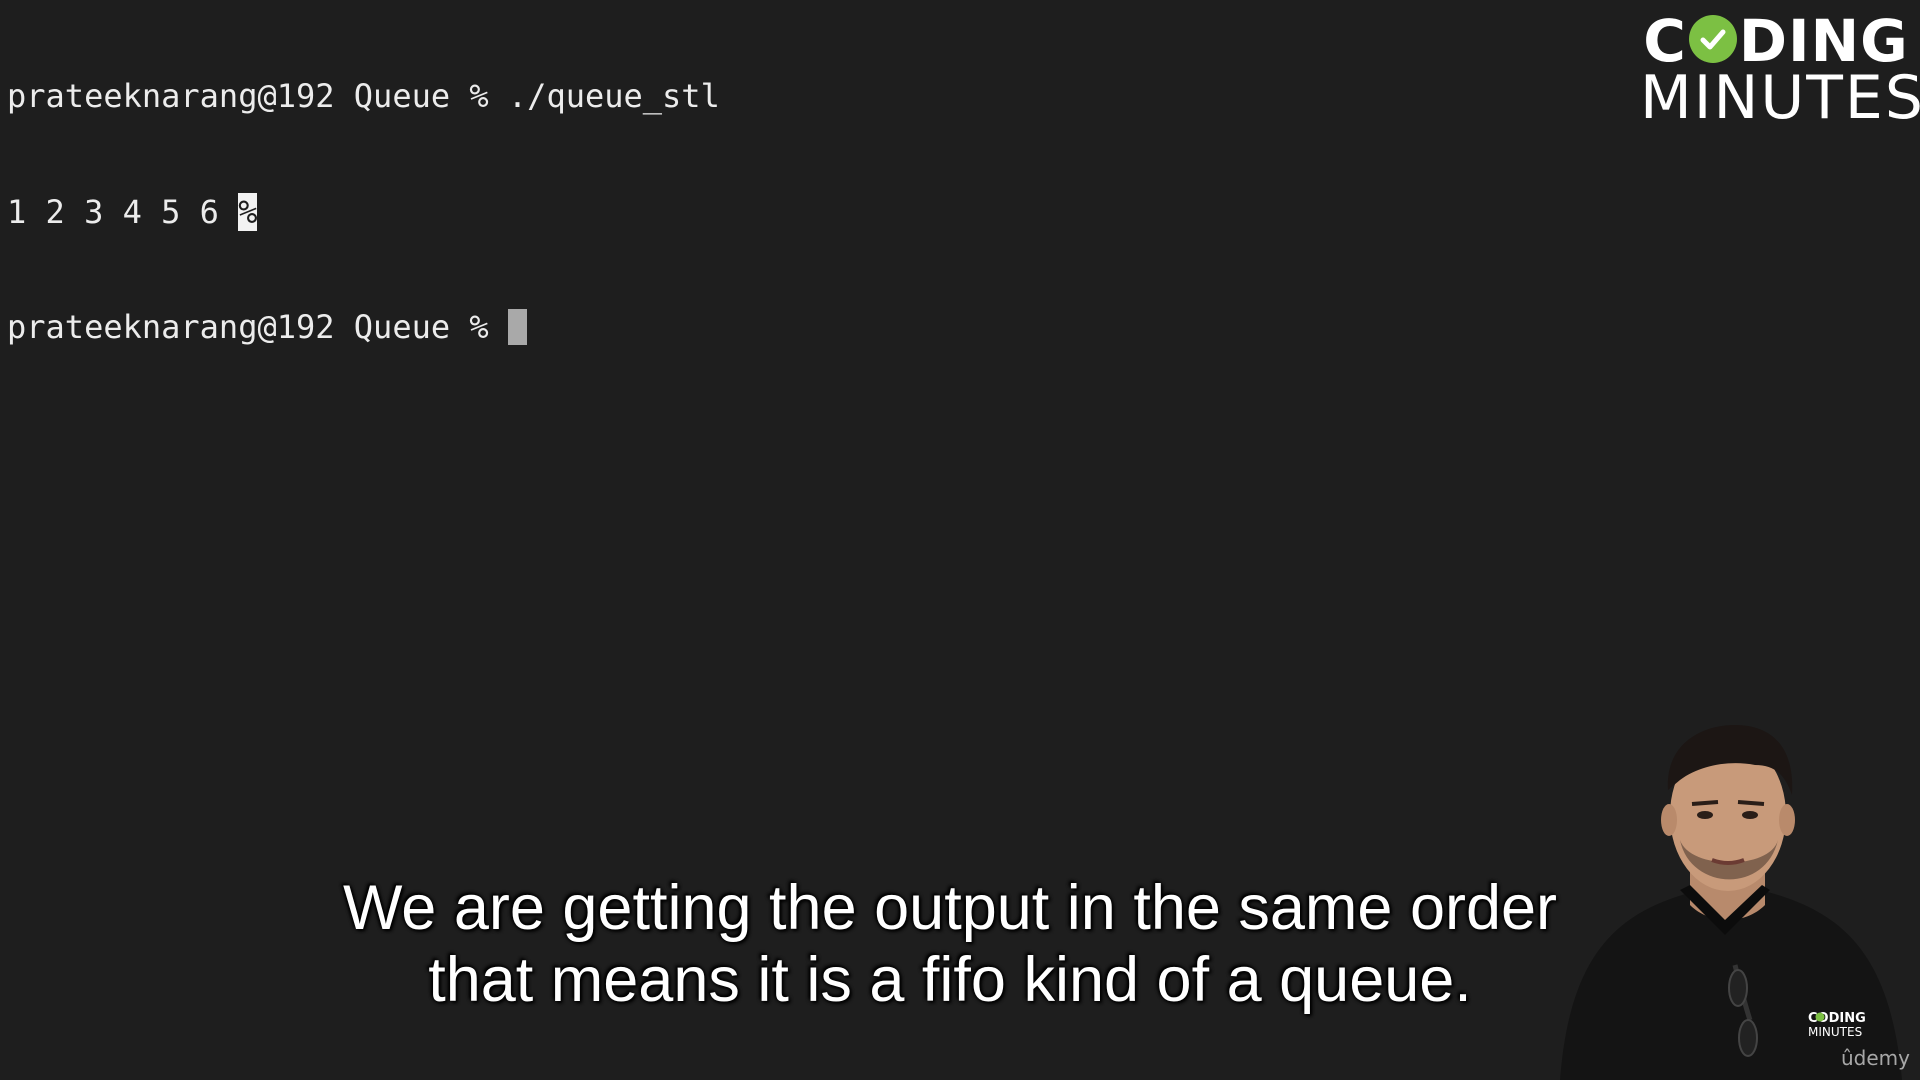 The image size is (1920, 1080). Describe the element at coordinates (363, 96) in the screenshot. I see `terminal-command-line: prateeknarang@192 Queue % ./queue_stl` at that location.